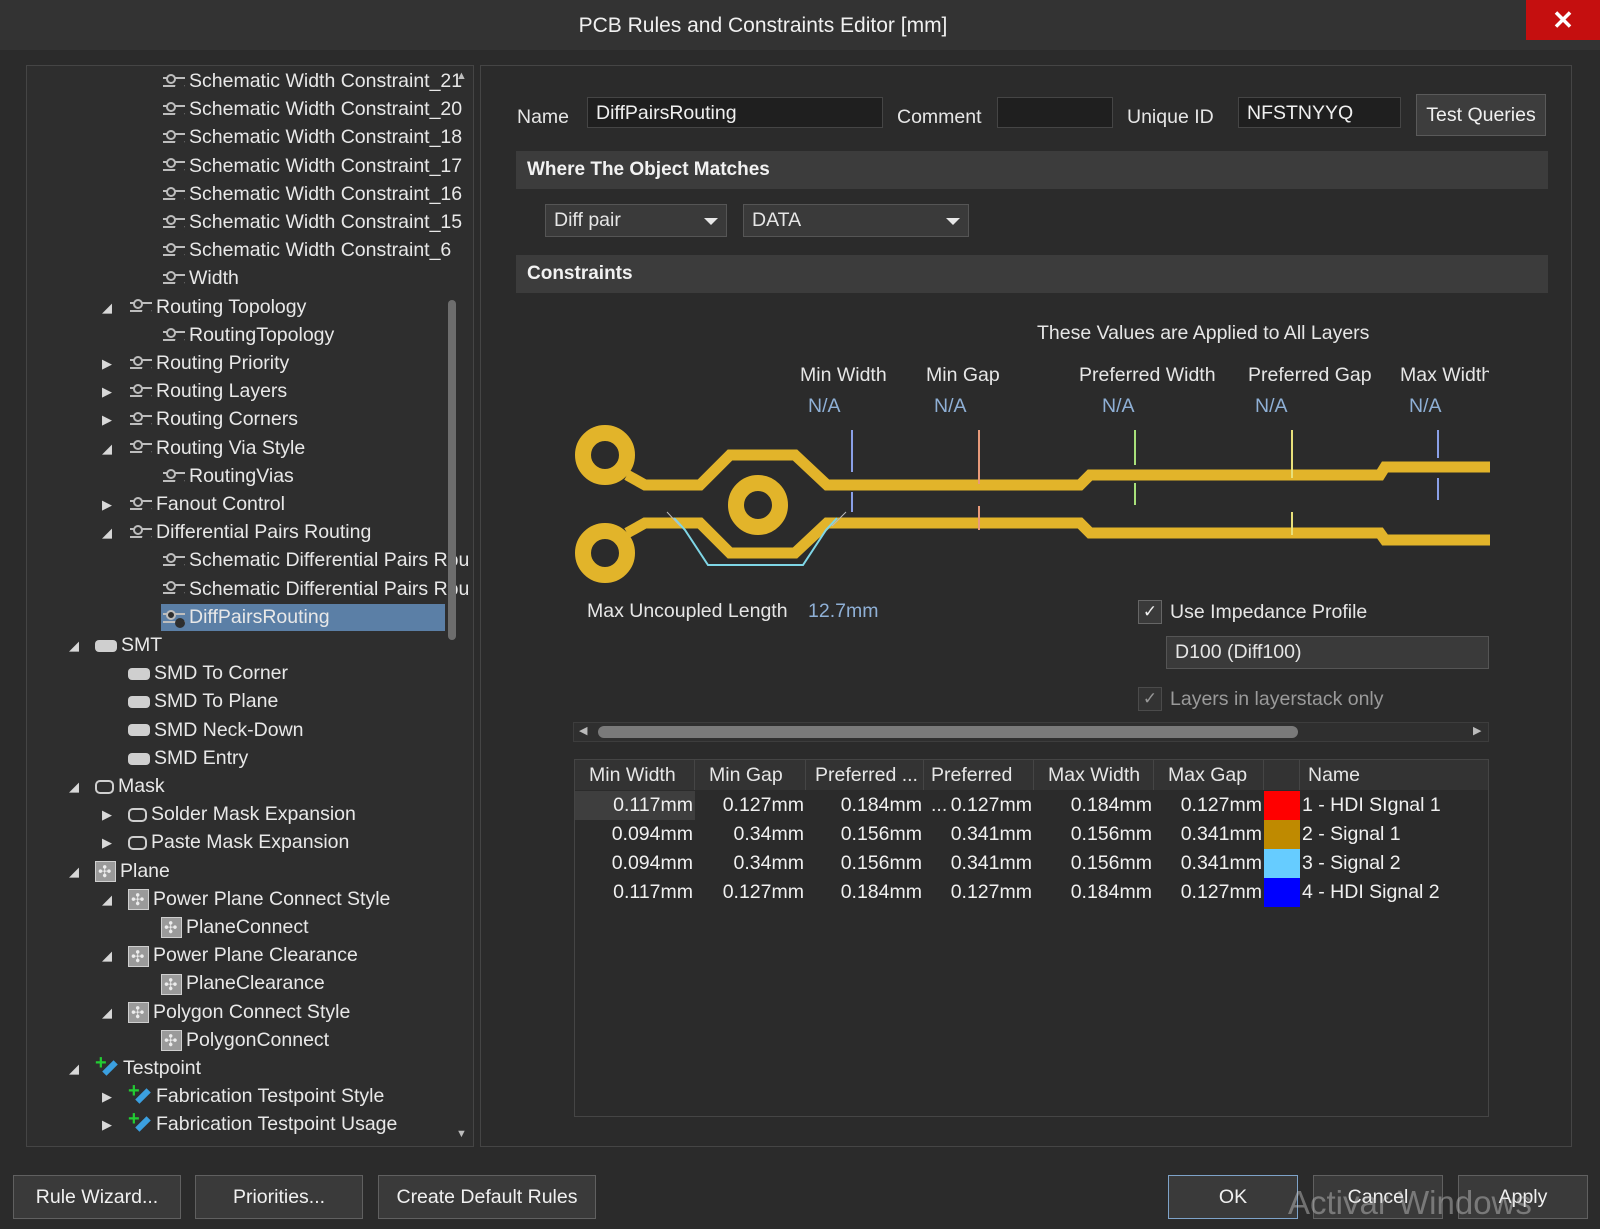 The image size is (1600, 1229). Describe the element at coordinates (1563, 20) in the screenshot. I see `close-button: ✕` at that location.